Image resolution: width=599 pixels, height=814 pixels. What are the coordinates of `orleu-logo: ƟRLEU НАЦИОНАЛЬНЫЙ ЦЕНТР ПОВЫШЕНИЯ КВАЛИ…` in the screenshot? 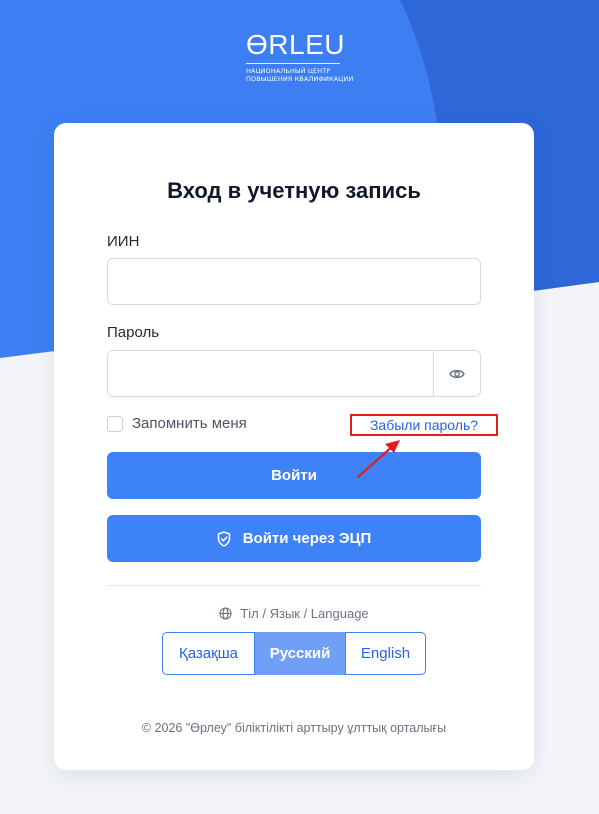 It's located at (300, 61).